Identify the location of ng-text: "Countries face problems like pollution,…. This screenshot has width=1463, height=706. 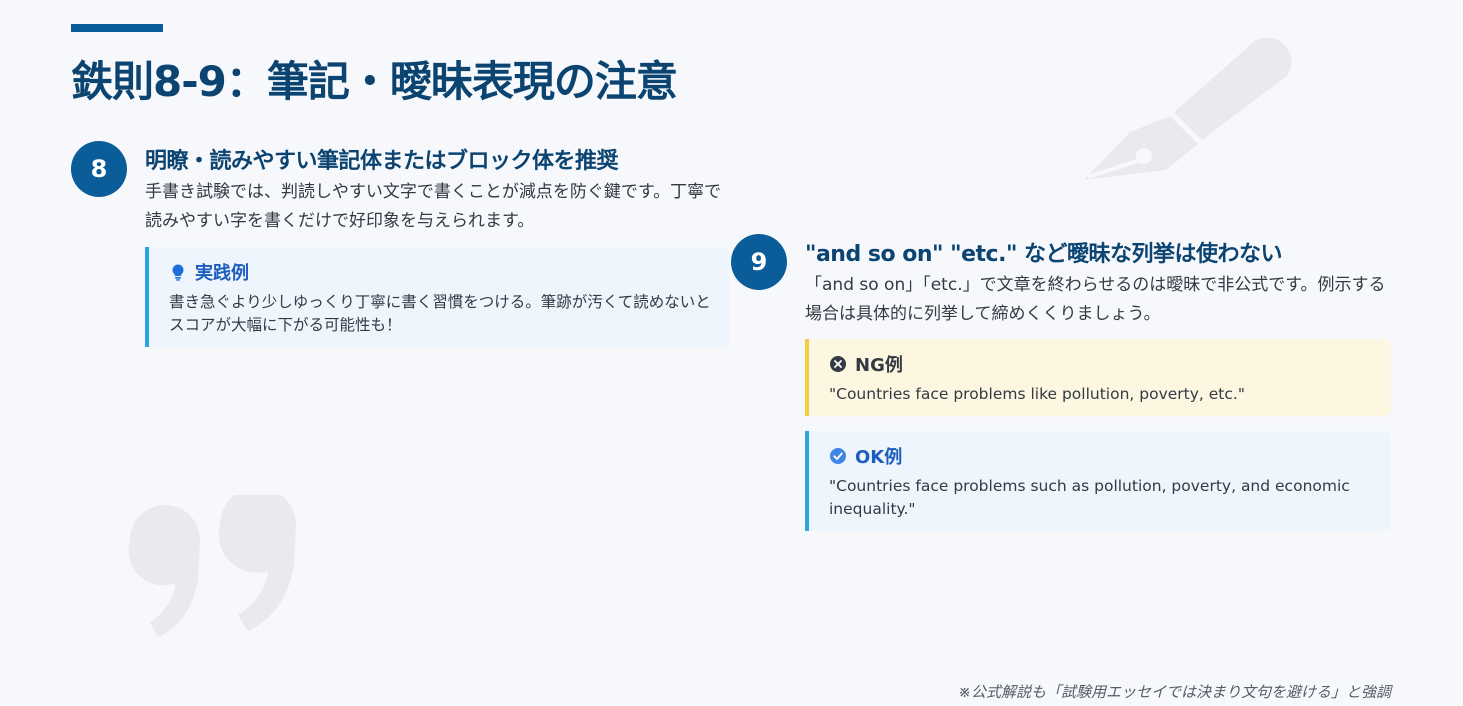
(1037, 394).